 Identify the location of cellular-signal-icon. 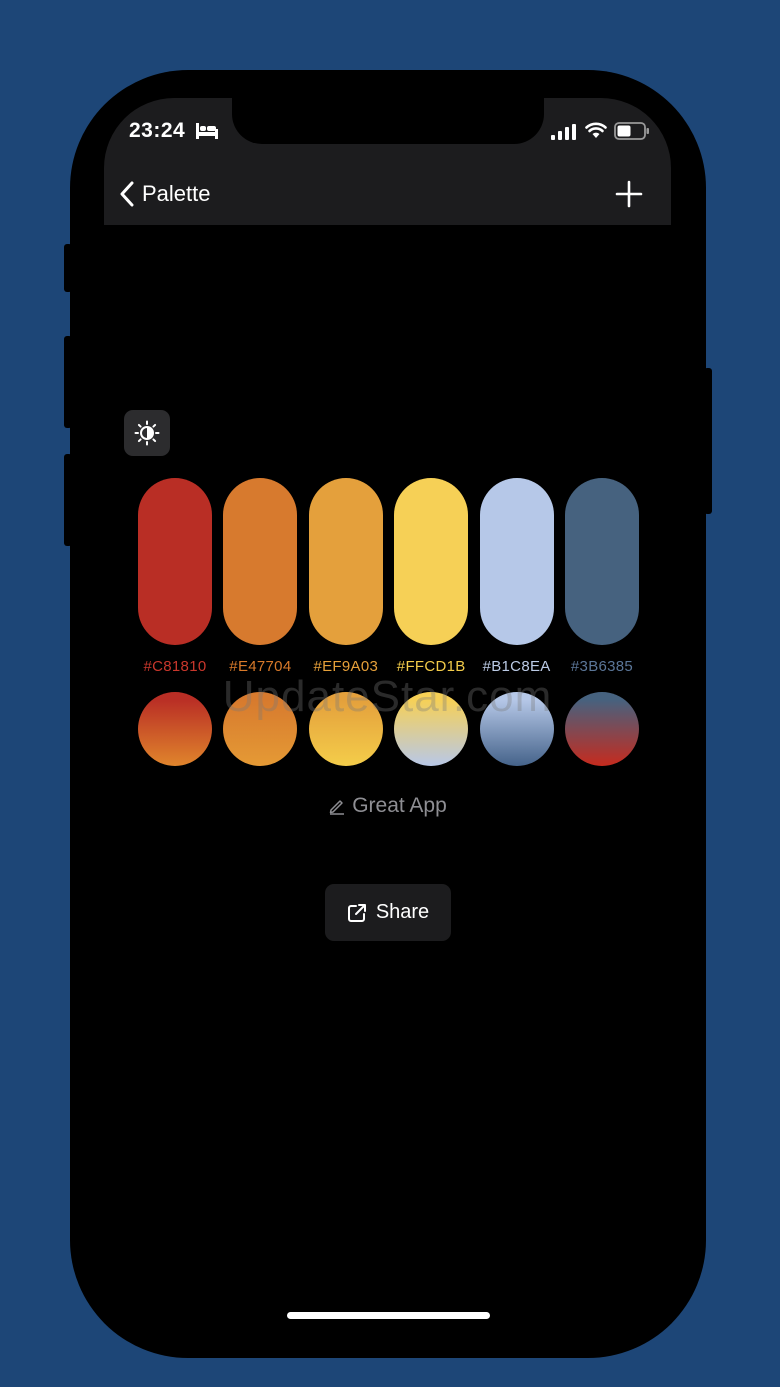
(563, 132).